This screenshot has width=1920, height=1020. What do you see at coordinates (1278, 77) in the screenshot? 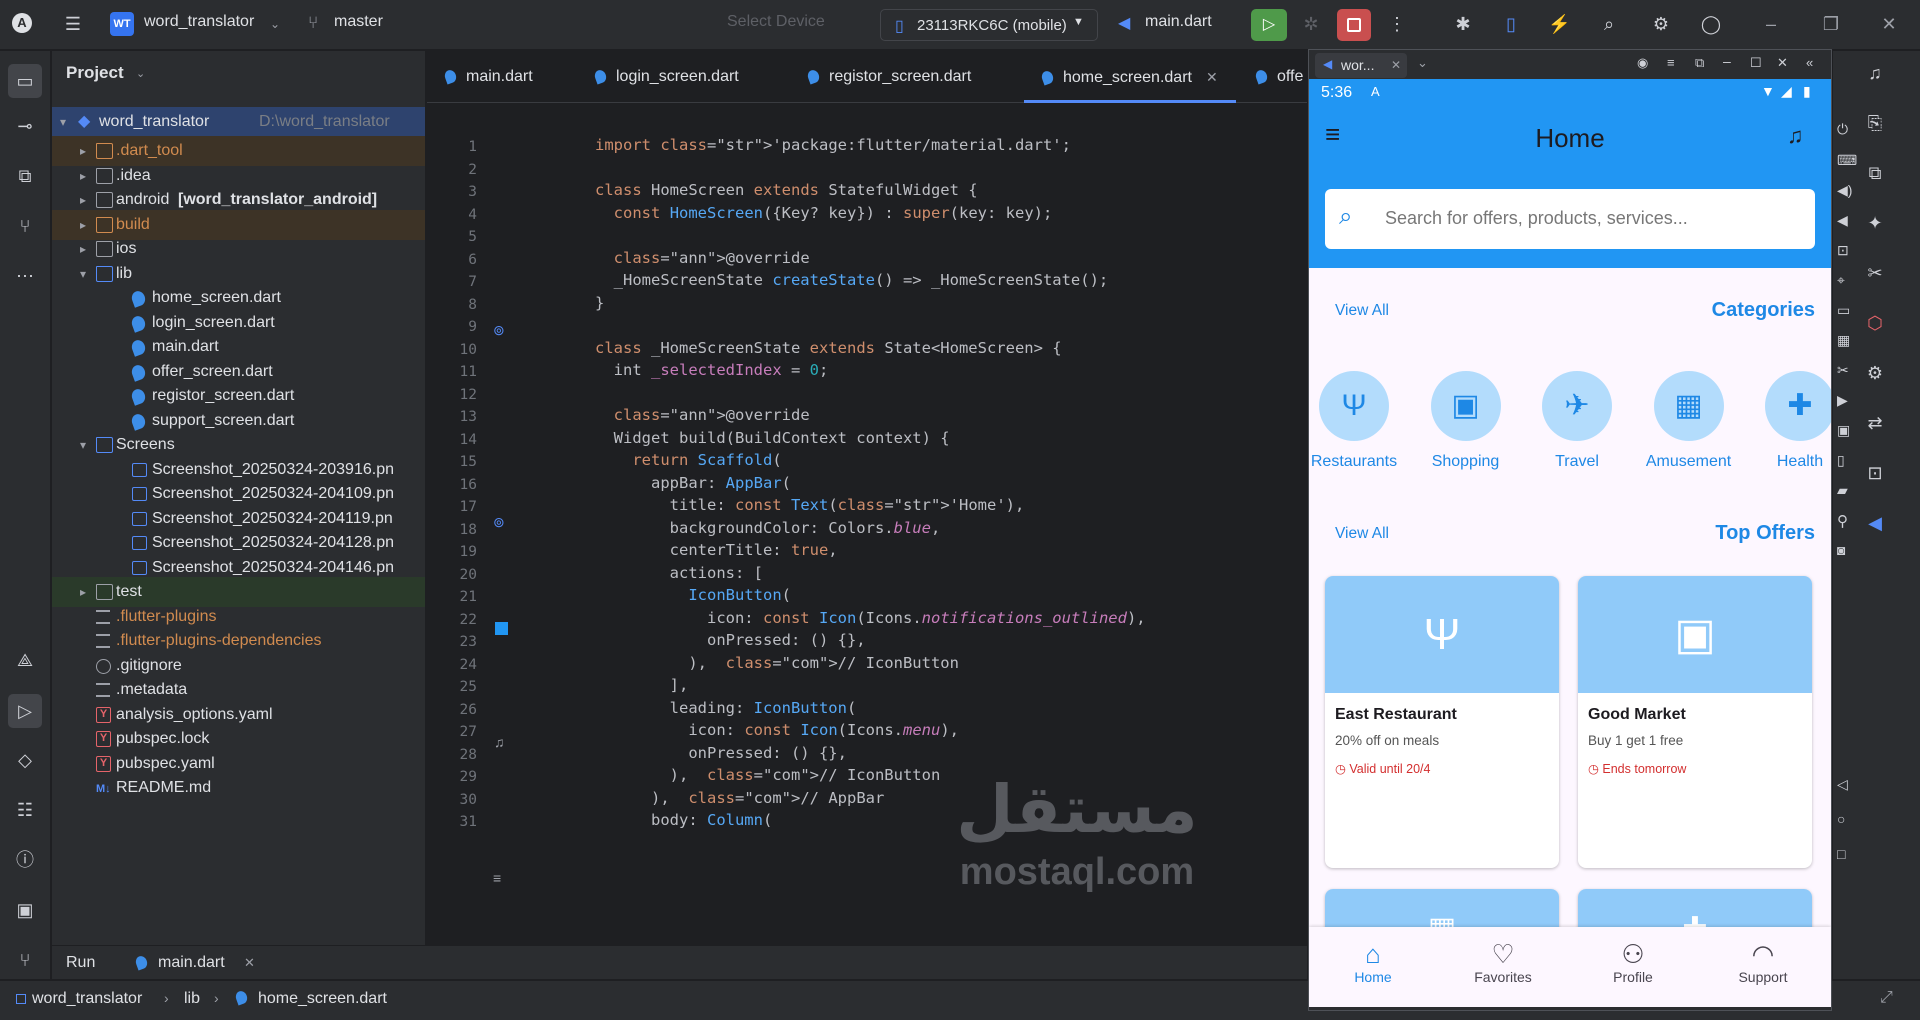
I see `tab-offer-screen: offe` at bounding box center [1278, 77].